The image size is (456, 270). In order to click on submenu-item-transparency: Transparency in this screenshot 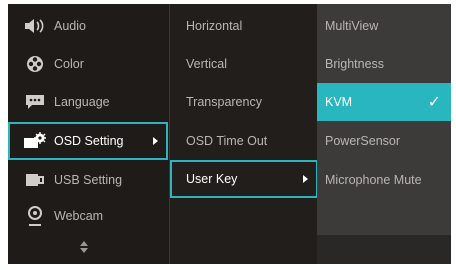, I will do `click(244, 102)`.